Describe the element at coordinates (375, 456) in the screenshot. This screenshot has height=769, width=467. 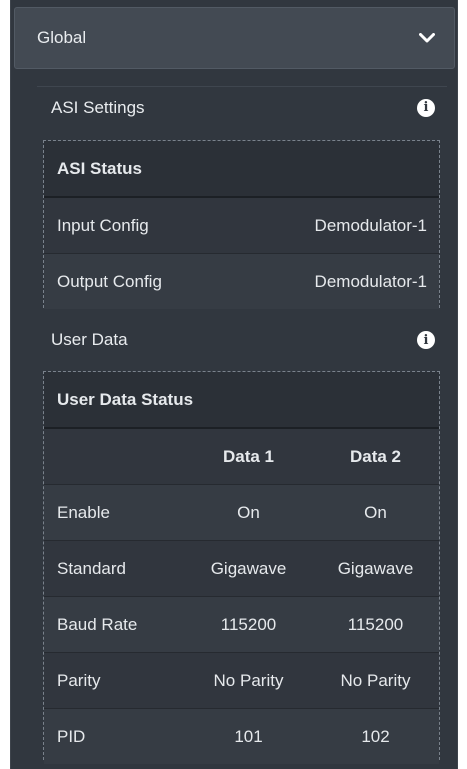
I see `column-header-data-2: Data 2` at that location.